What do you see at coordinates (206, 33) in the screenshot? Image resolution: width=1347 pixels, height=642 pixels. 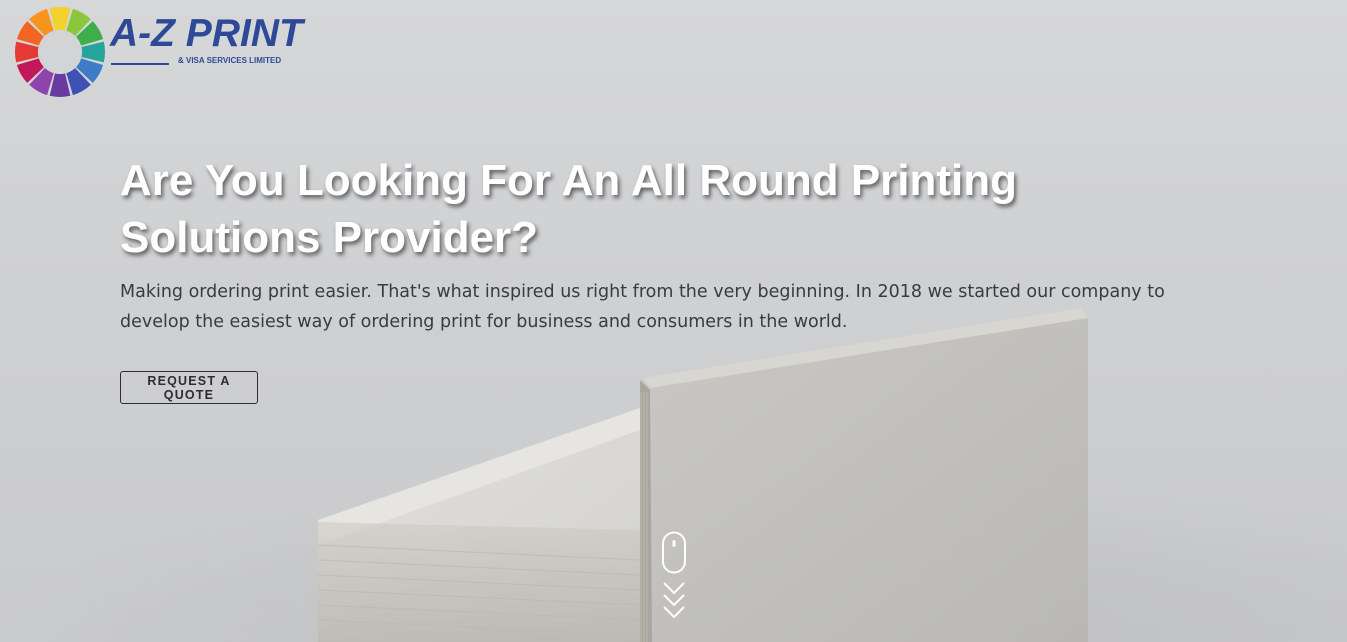 I see `brand-name: A-Z PRINT` at bounding box center [206, 33].